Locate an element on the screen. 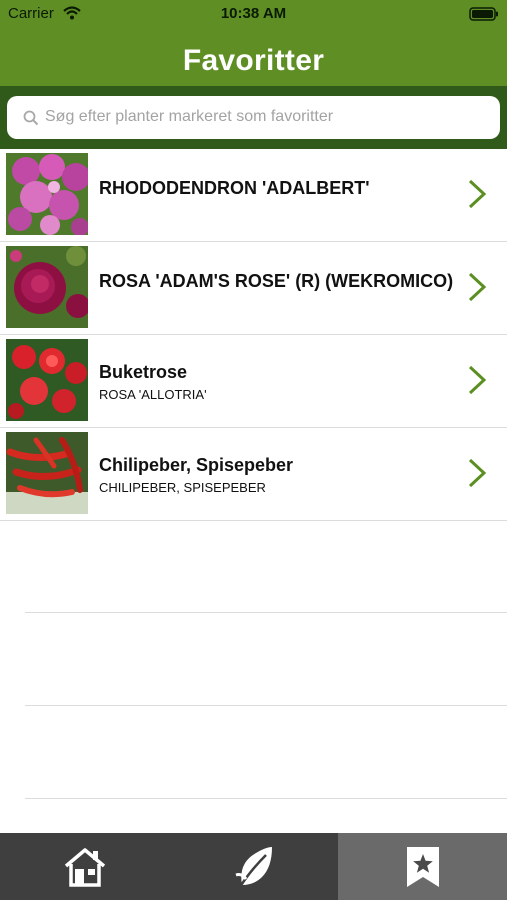 Image resolution: width=507 pixels, height=900 pixels. list-item: ROSA 'ADAM'S ROSE' (R) (WEKROMICO) is located at coordinates (253, 288).